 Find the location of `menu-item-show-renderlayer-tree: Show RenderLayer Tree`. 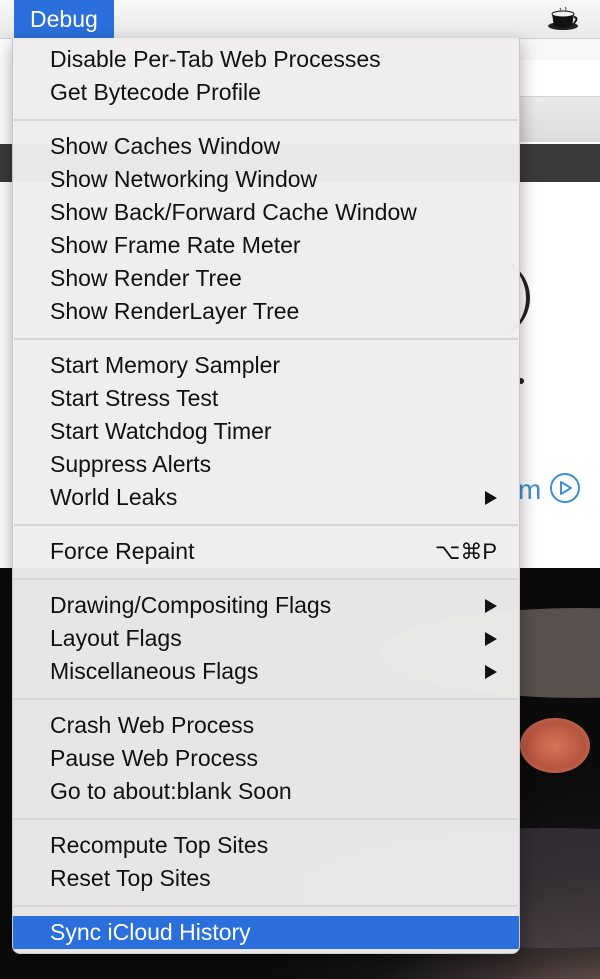

menu-item-show-renderlayer-tree: Show RenderLayer Tree is located at coordinates (266, 311).